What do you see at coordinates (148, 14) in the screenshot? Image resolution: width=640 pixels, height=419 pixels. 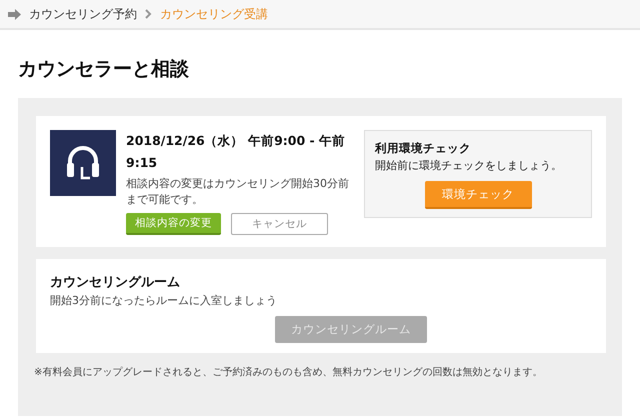 I see `chevron-icon` at bounding box center [148, 14].